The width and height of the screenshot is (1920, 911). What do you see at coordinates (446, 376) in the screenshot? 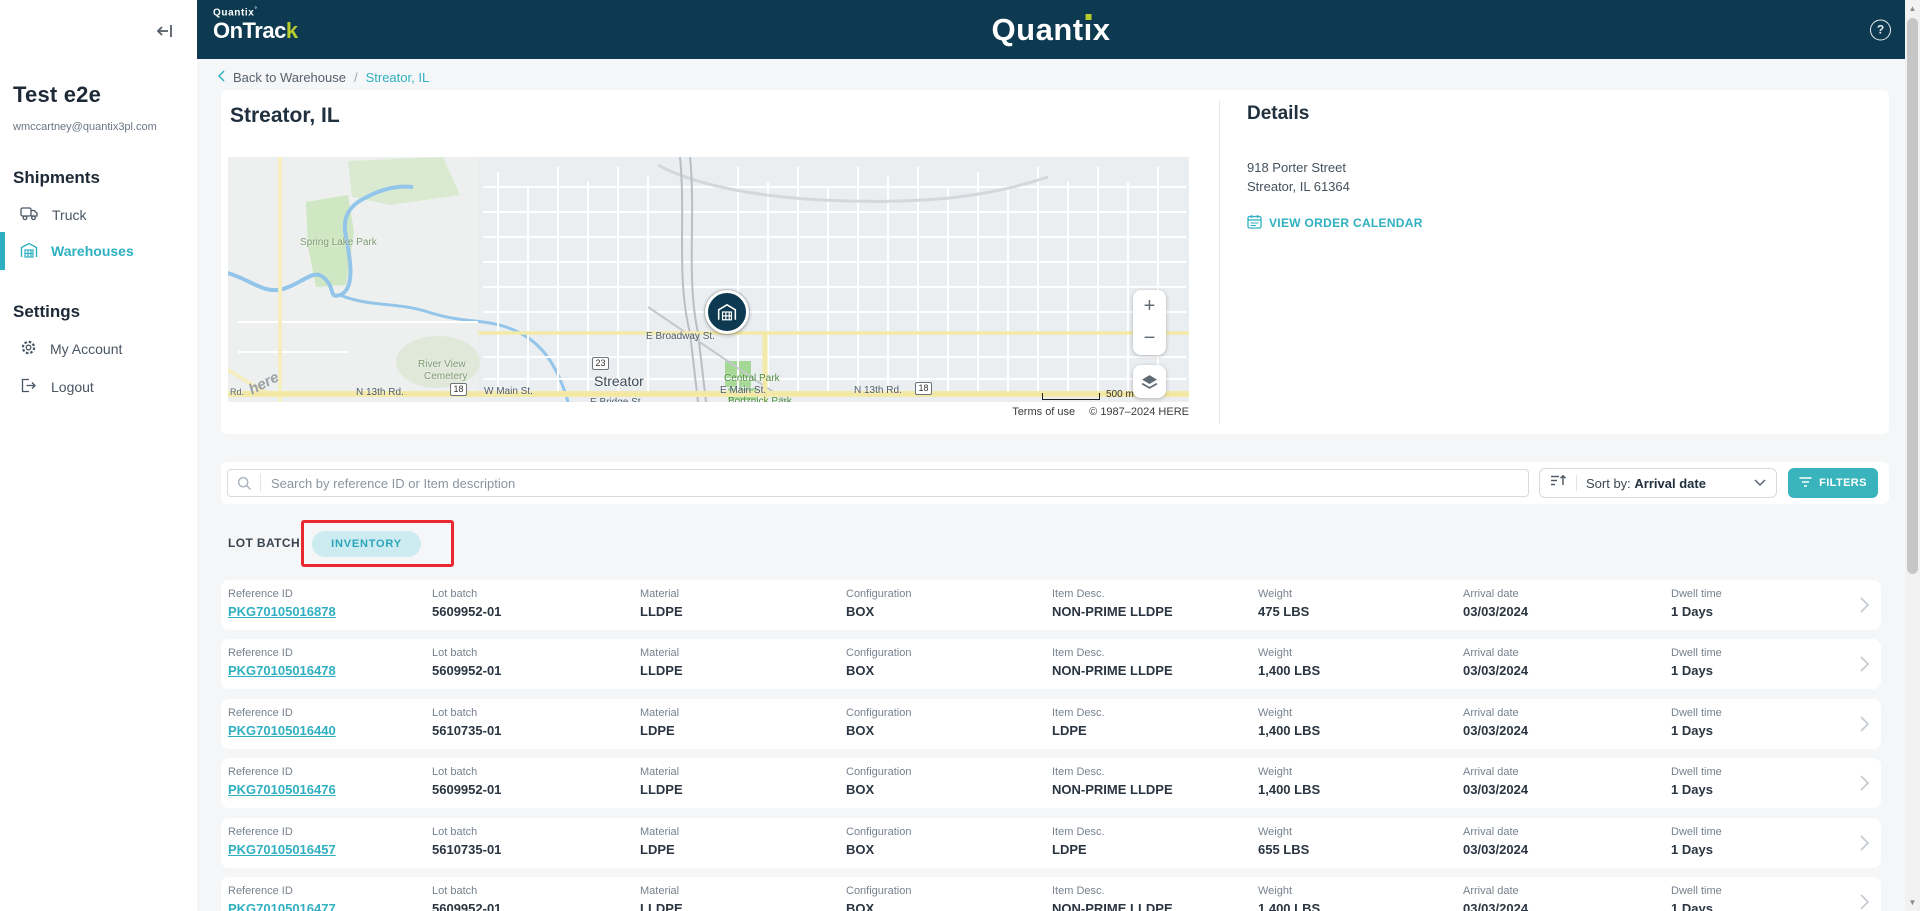
I see `map-label: Cemetery` at bounding box center [446, 376].